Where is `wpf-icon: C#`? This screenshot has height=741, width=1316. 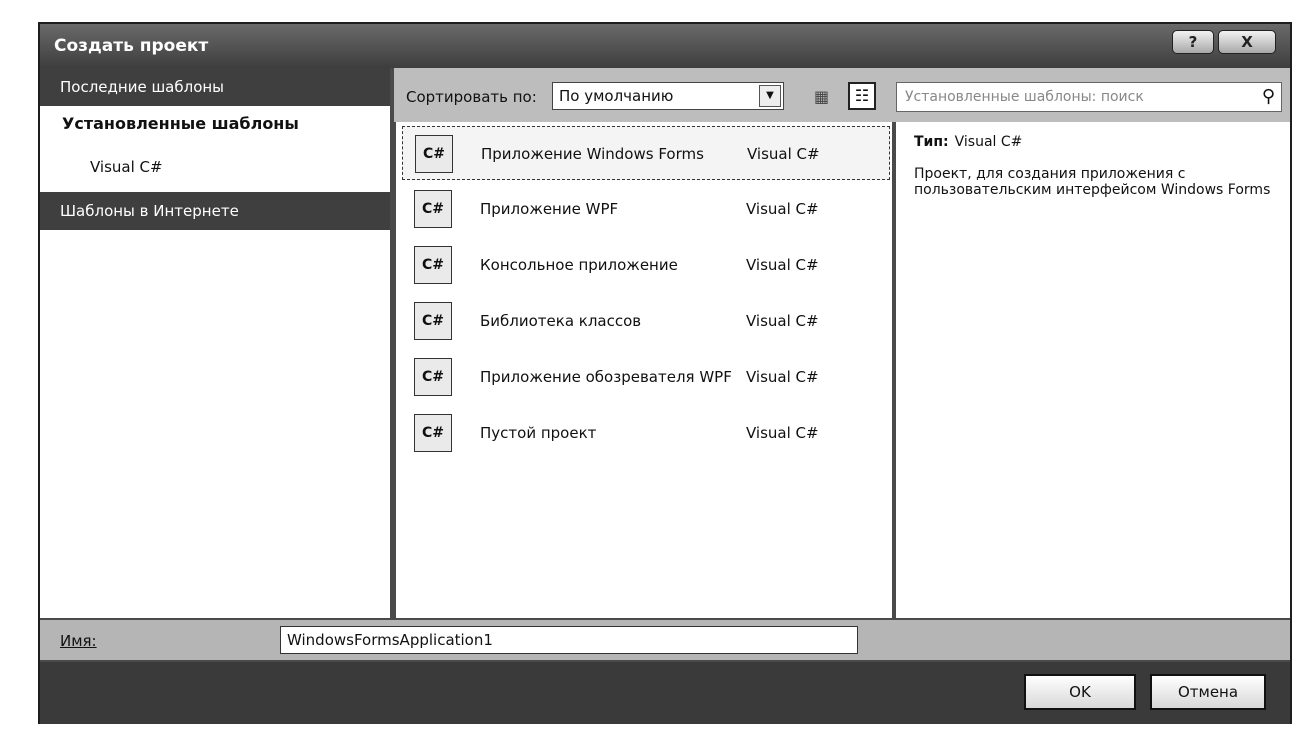
wpf-icon: C# is located at coordinates (433, 209).